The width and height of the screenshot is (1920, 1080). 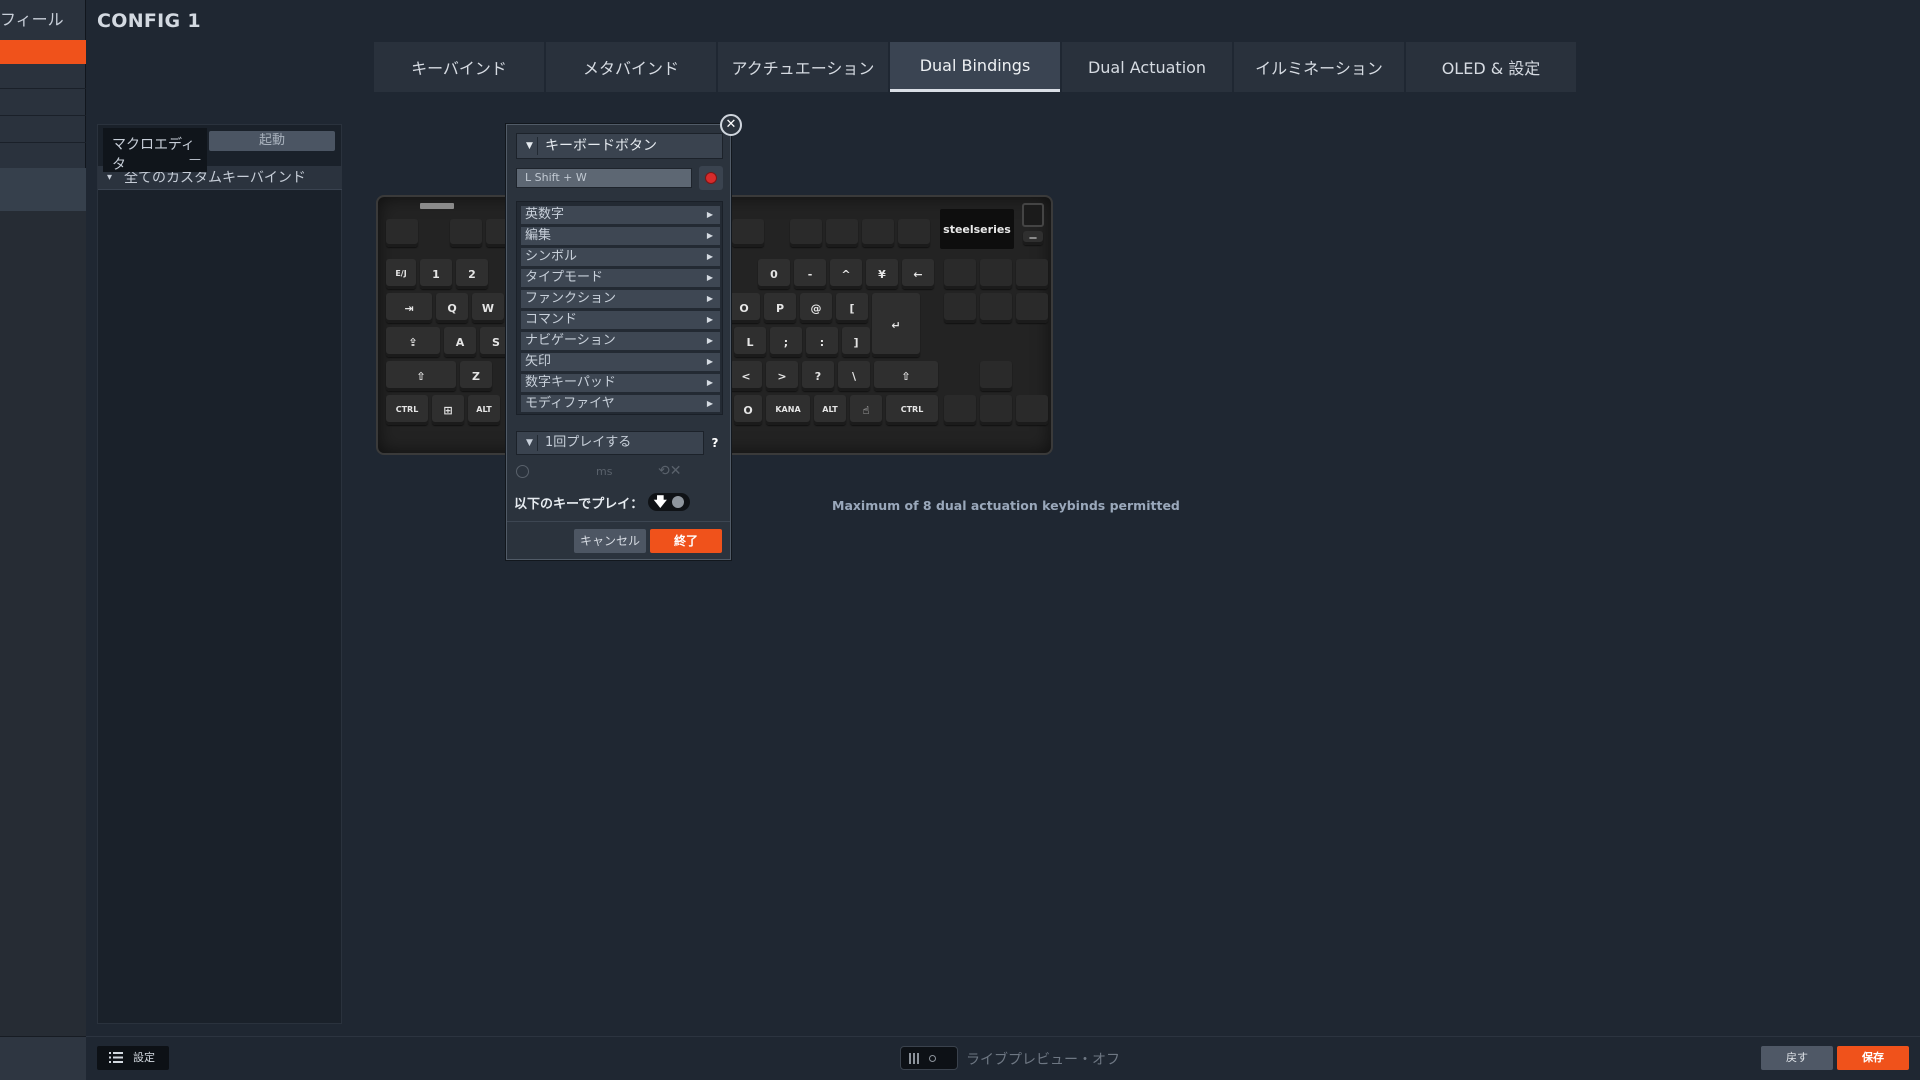 What do you see at coordinates (748, 233) in the screenshot?
I see `key-f8` at bounding box center [748, 233].